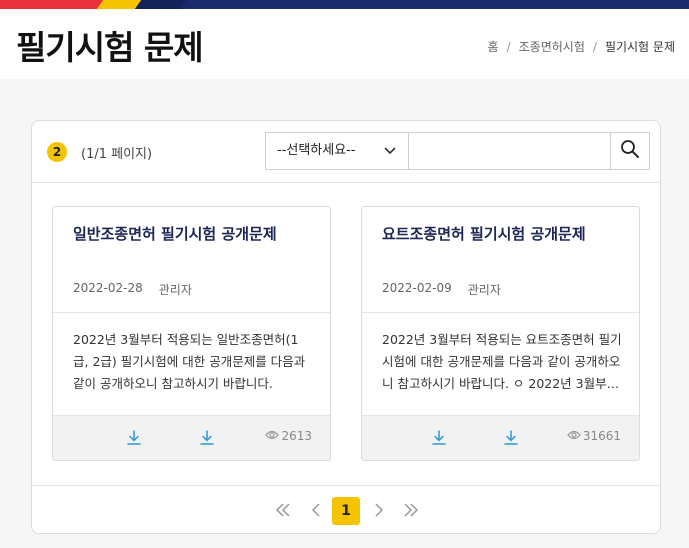 Image resolution: width=689 pixels, height=548 pixels. I want to click on post-date: 2022-02-09, so click(417, 288).